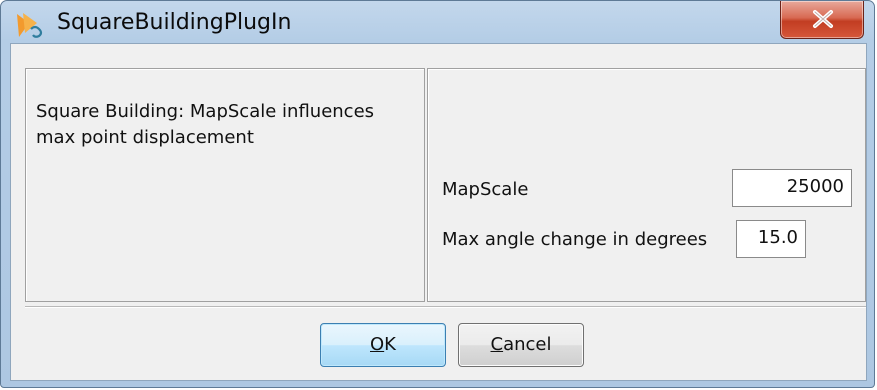 Image resolution: width=877 pixels, height=390 pixels. Describe the element at coordinates (497, 344) in the screenshot. I see `cancel-mnemonic: C` at that location.